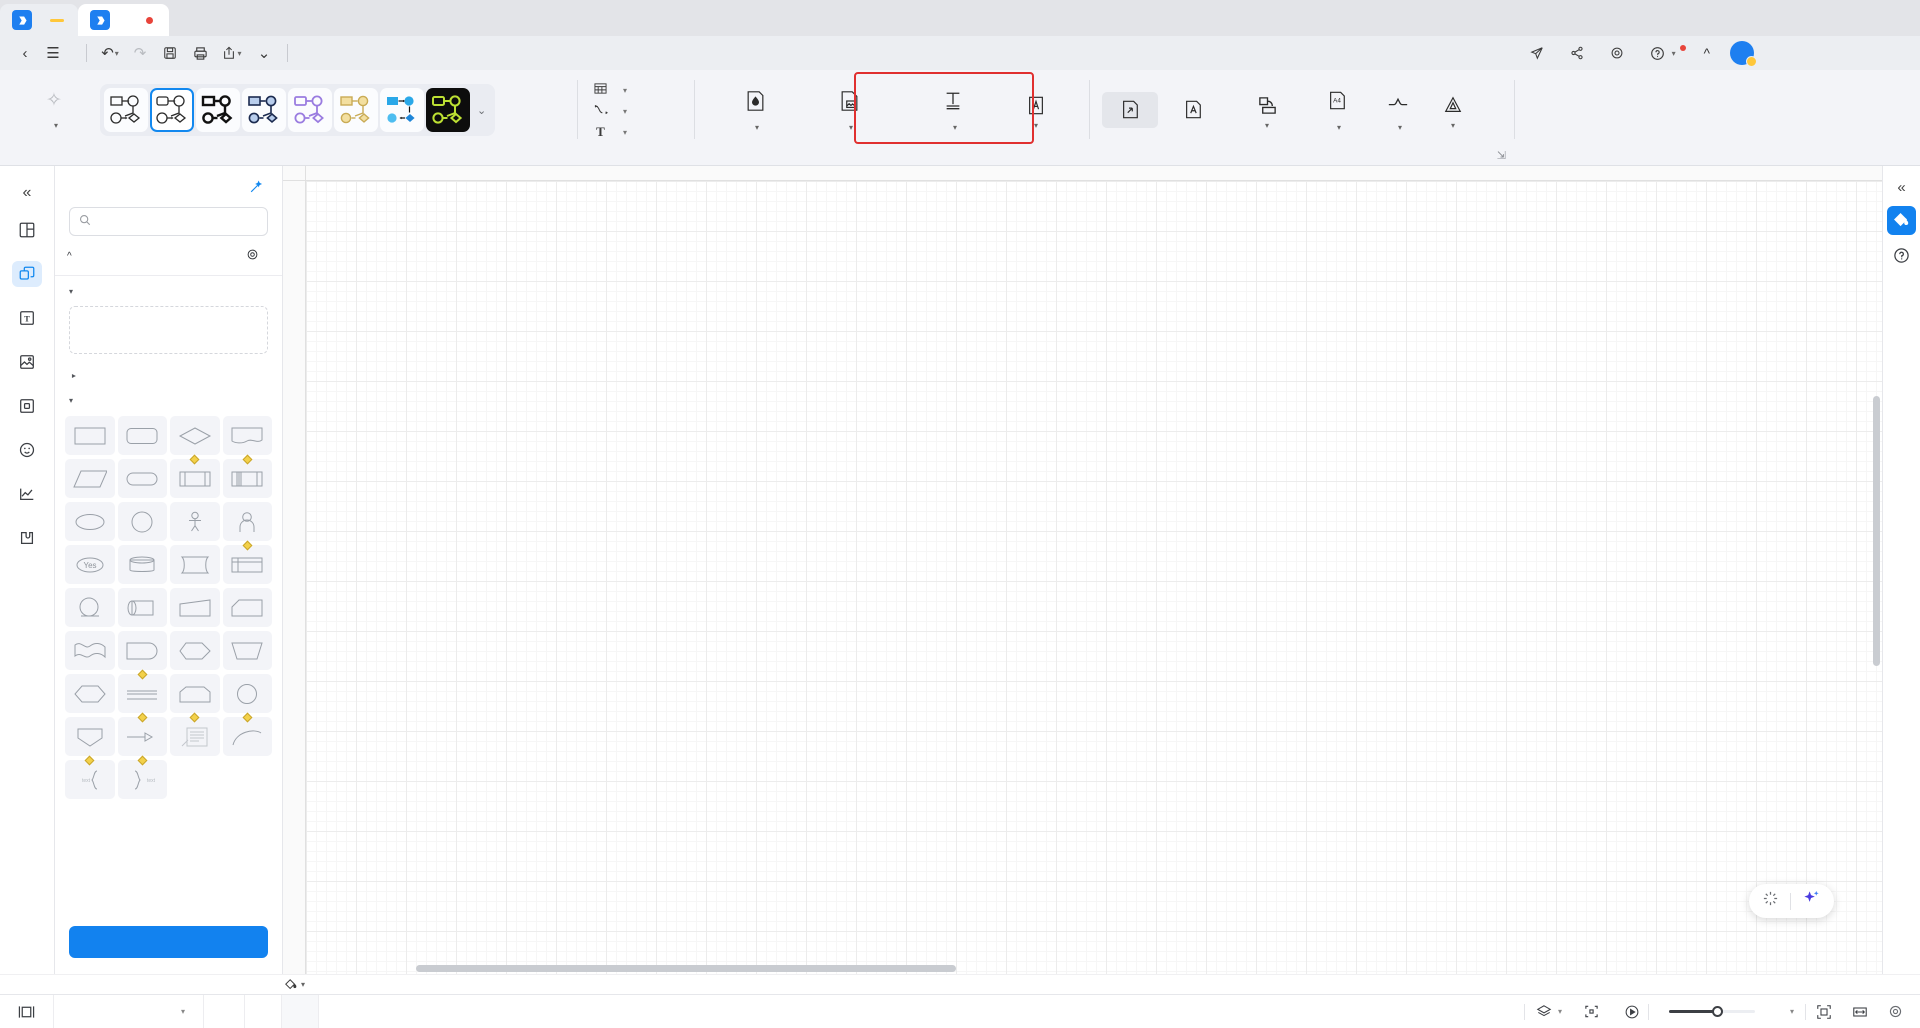 The width and height of the screenshot is (1920, 1028). What do you see at coordinates (247, 734) in the screenshot?
I see `shape-arc-curve` at bounding box center [247, 734].